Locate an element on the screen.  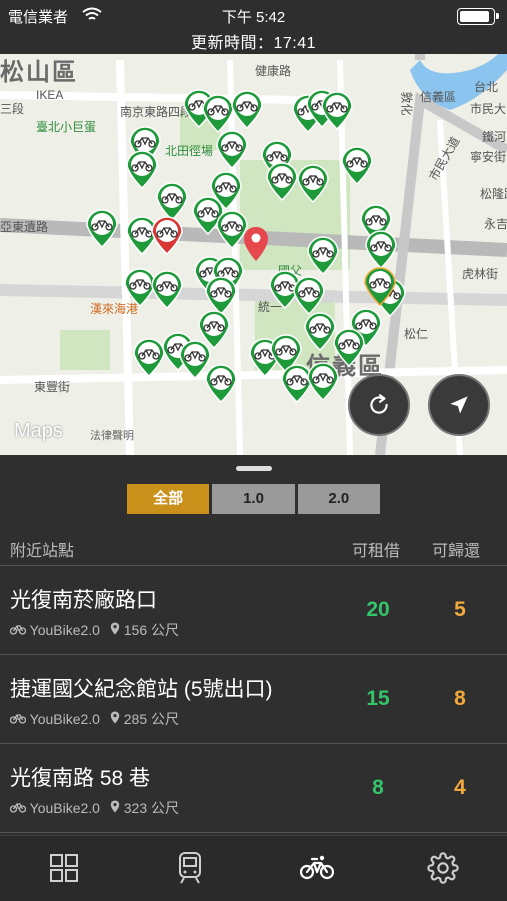
segment-2-0: 2.0 is located at coordinates (338, 499).